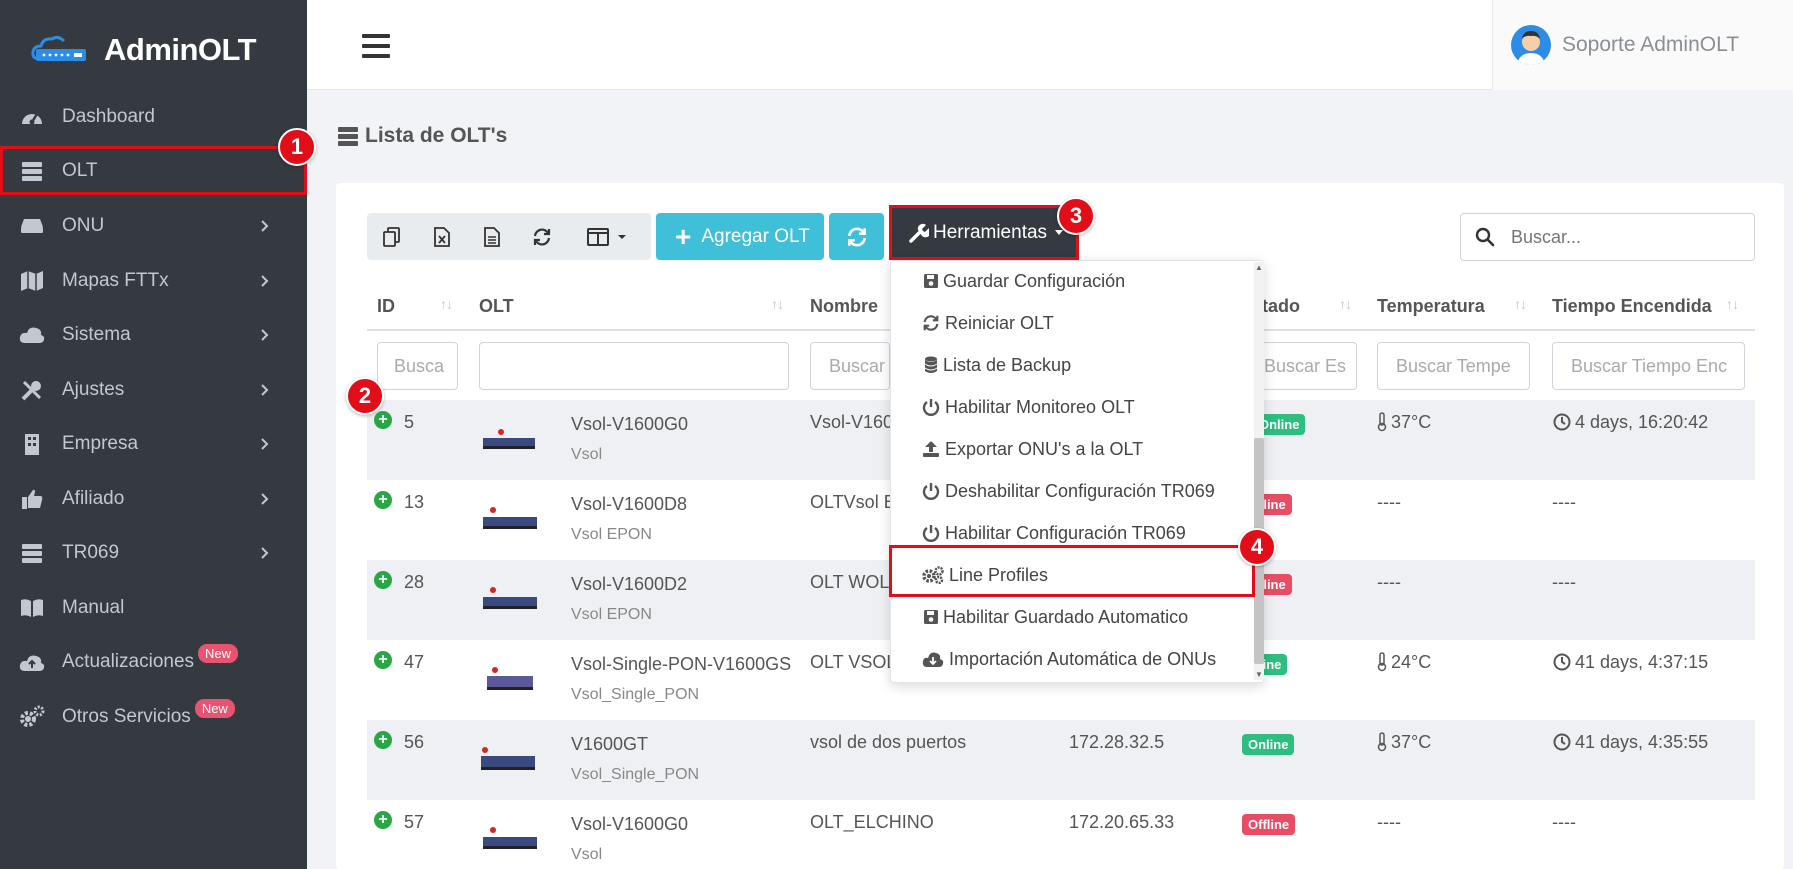 This screenshot has height=869, width=1793. What do you see at coordinates (634, 366) in the screenshot?
I see `filter-olt-input` at bounding box center [634, 366].